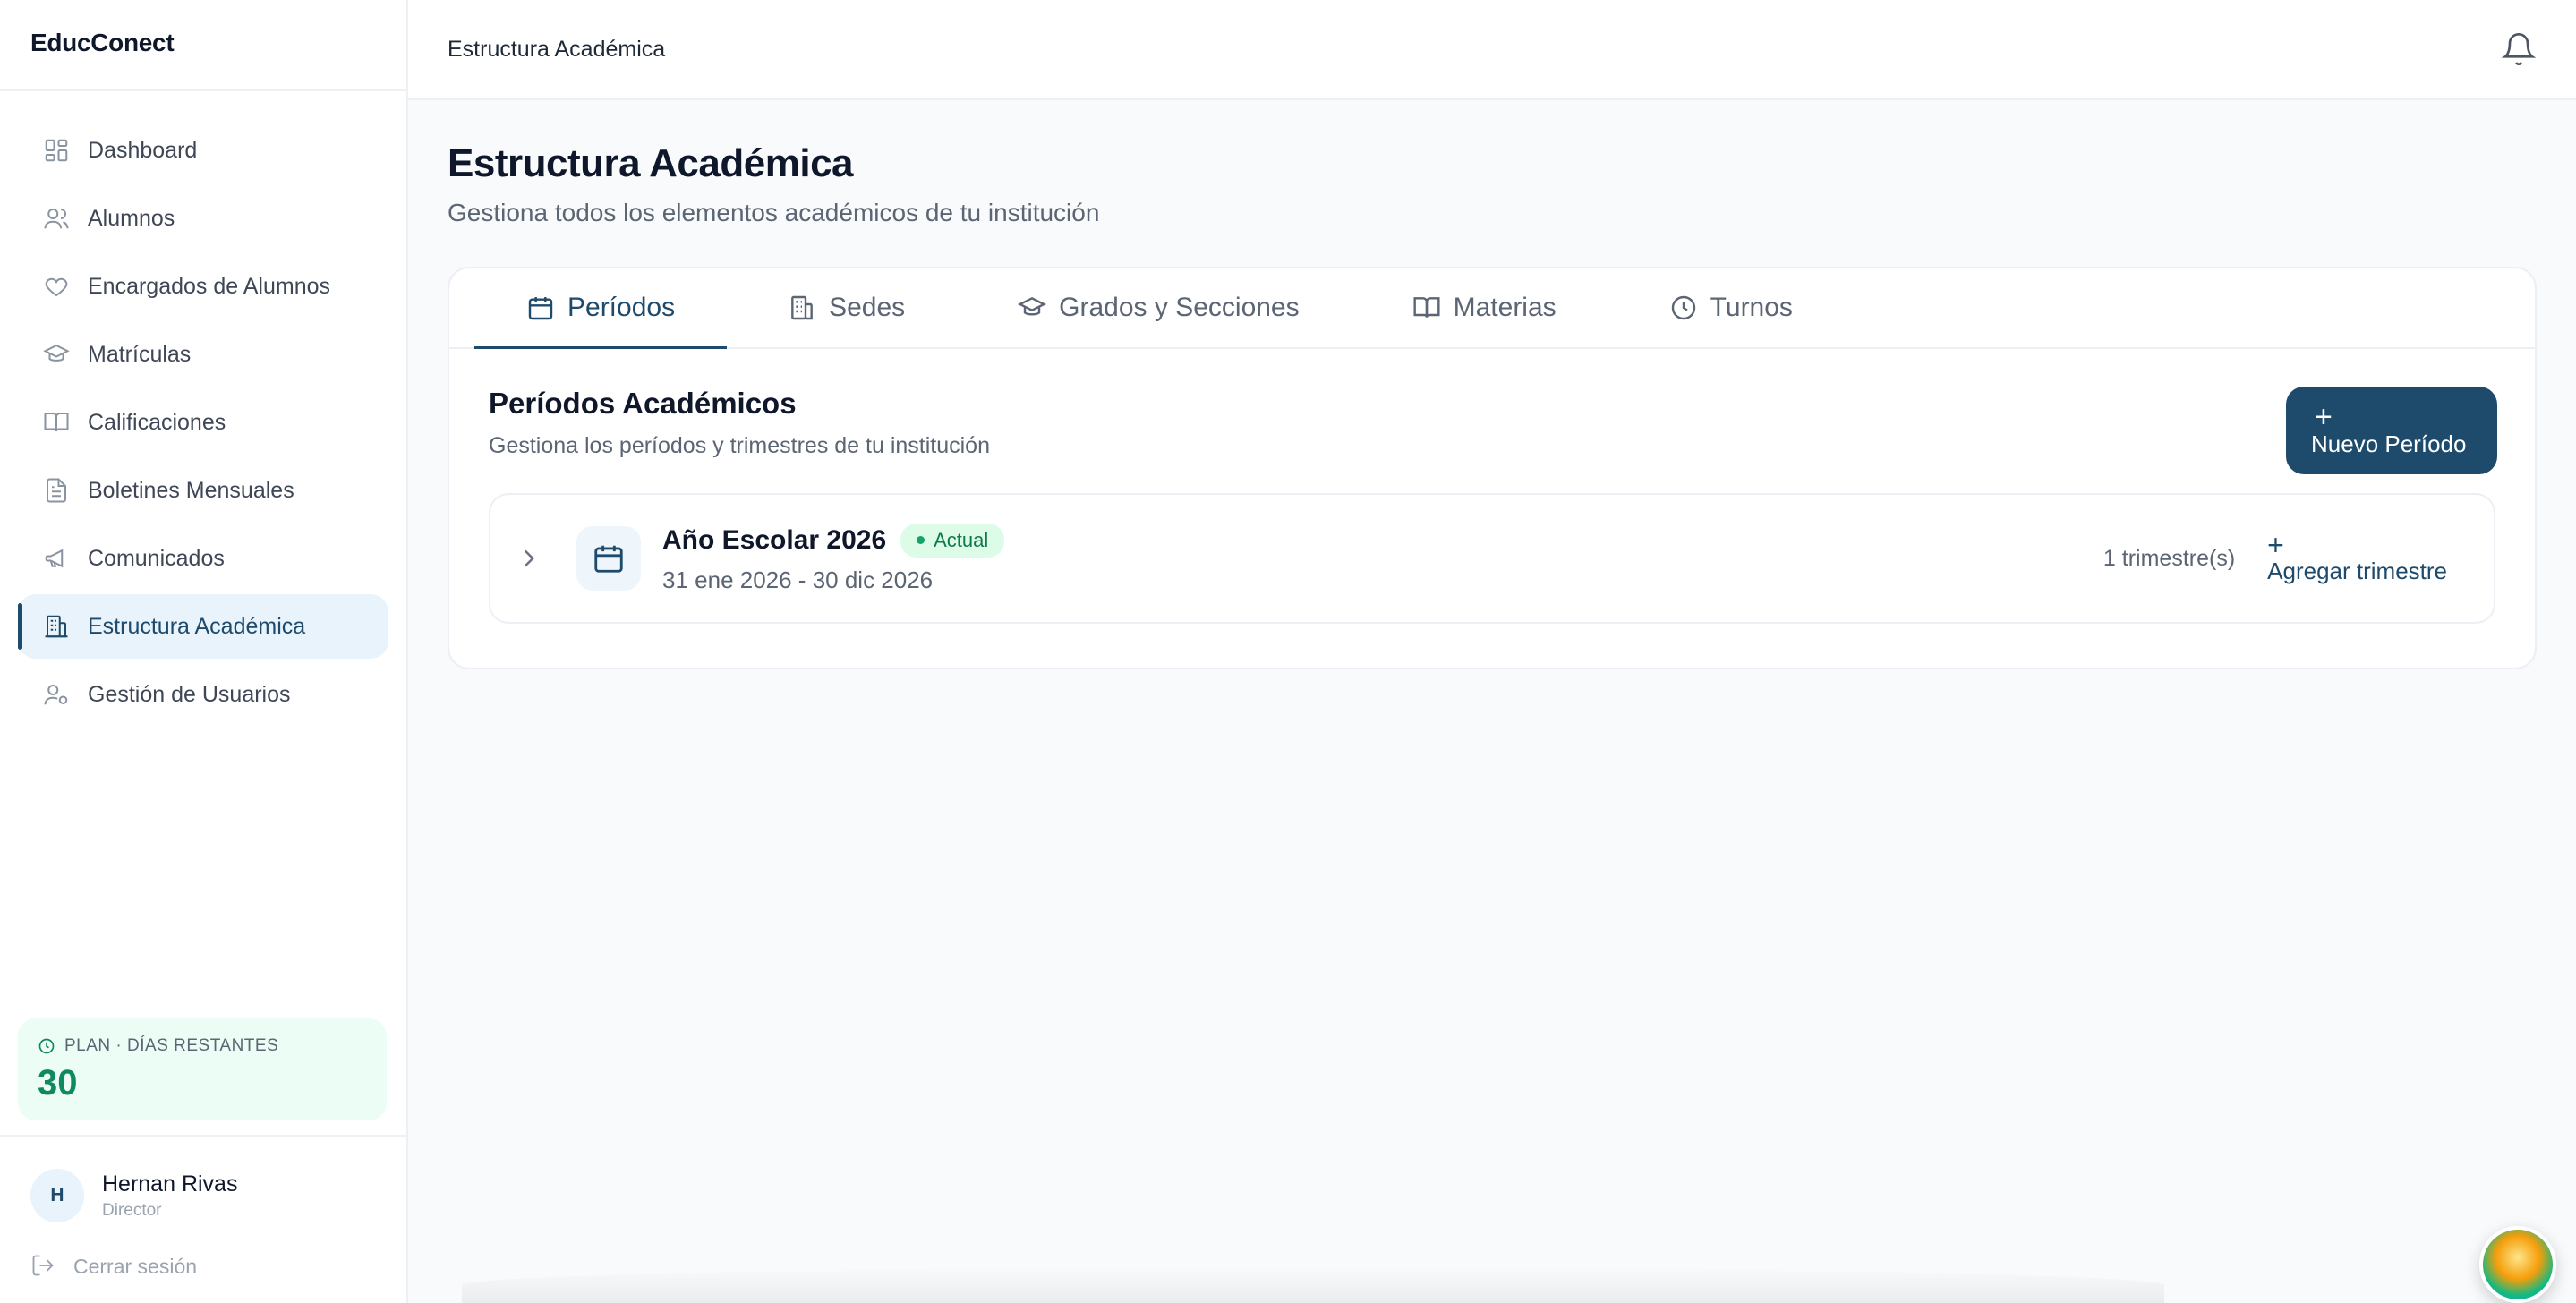  I want to click on period-name-row: Año Escolar 2026 Actual, so click(833, 540).